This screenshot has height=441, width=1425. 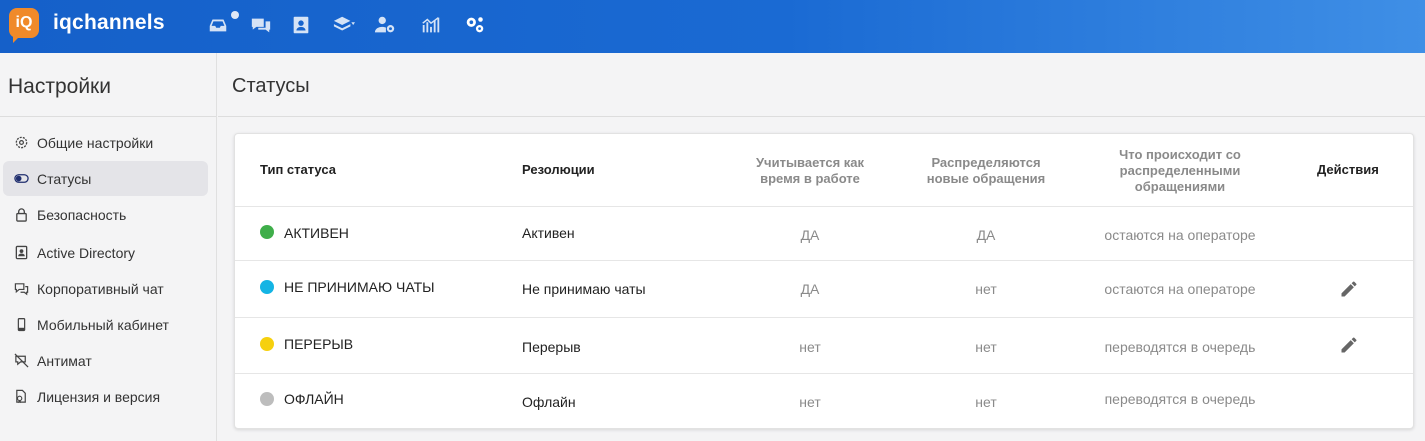 What do you see at coordinates (301, 25) in the screenshot?
I see `contacts-icon` at bounding box center [301, 25].